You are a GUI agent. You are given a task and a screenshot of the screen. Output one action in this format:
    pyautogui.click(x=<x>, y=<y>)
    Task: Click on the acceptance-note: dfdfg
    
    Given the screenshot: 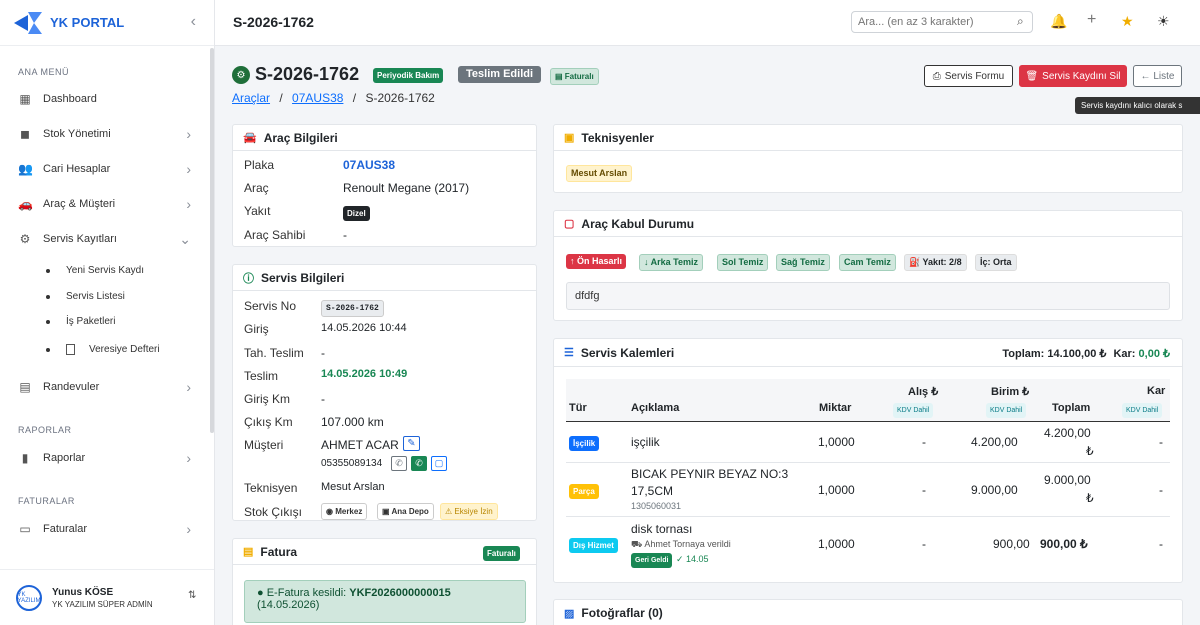 What is the action you would take?
    pyautogui.click(x=868, y=296)
    